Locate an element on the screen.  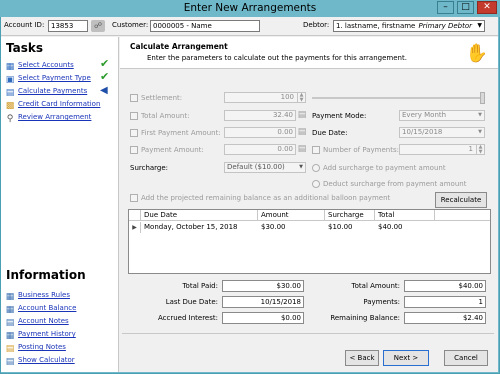
payment-amount-checkbox is located at coordinates (134, 150).